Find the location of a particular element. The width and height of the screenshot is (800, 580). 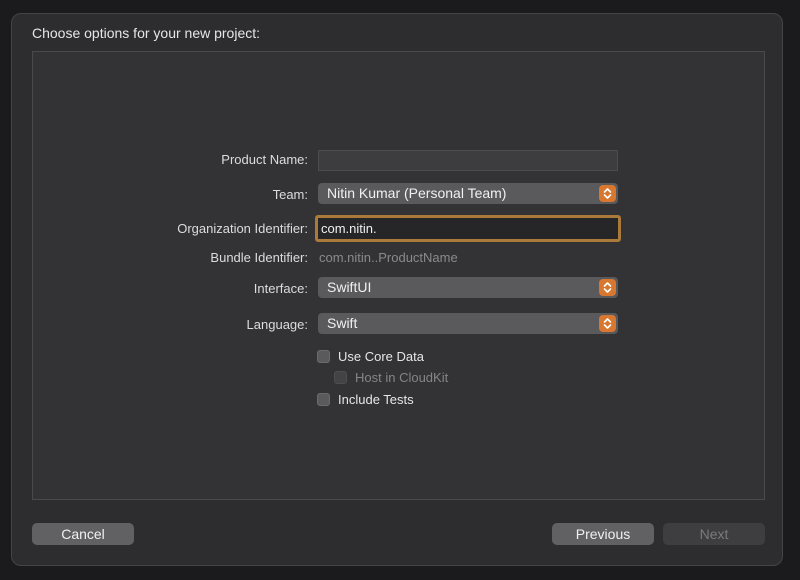

language-popup-value: Swift is located at coordinates (342, 323).